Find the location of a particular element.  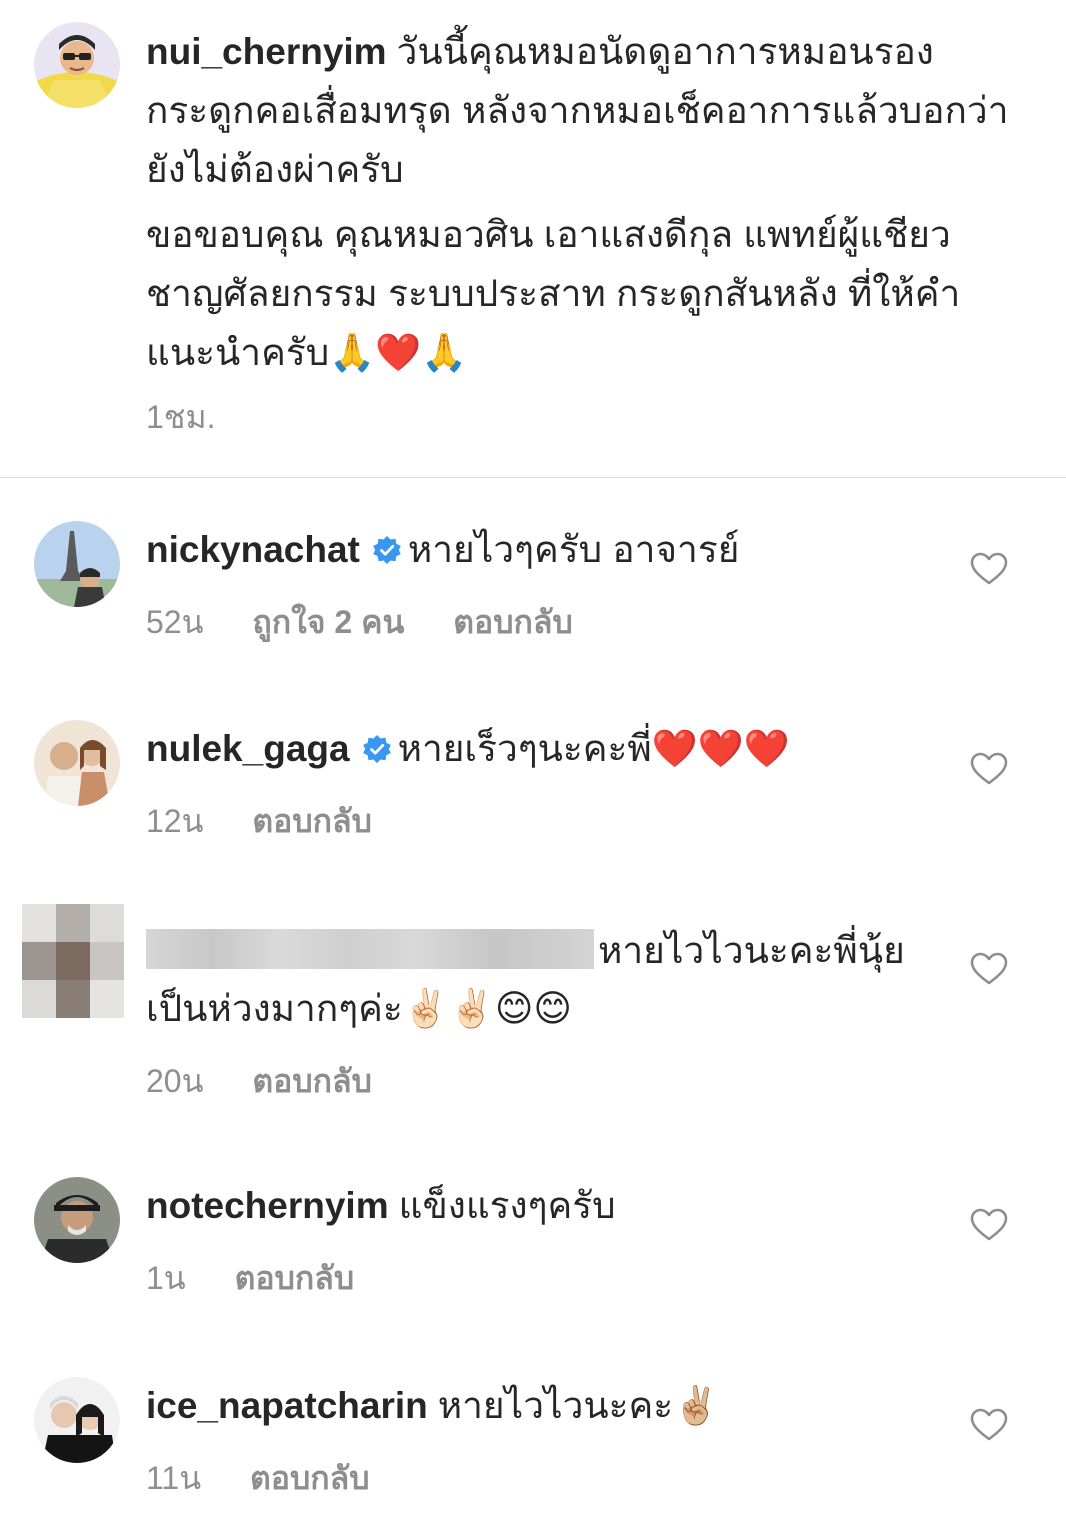

comment-timestamp: 1น is located at coordinates (166, 1278).